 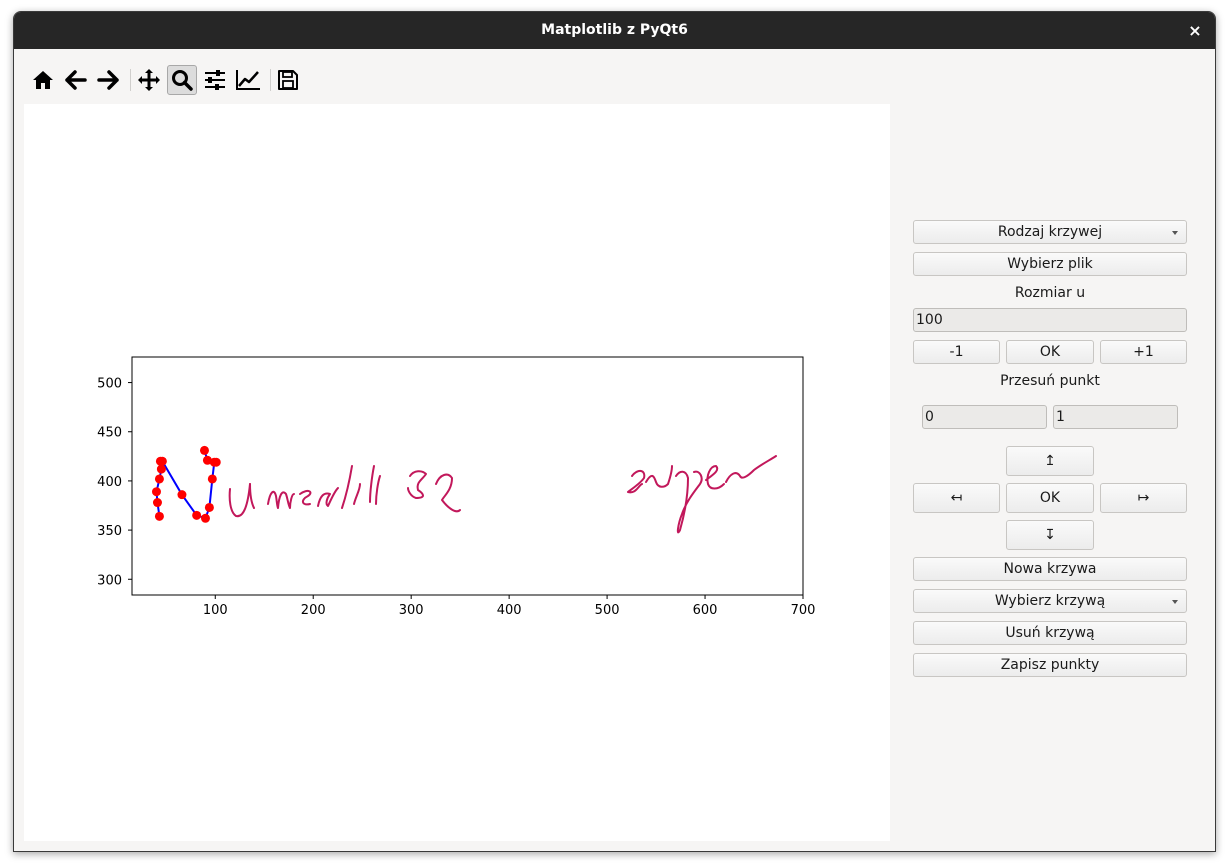 What do you see at coordinates (1050, 381) in the screenshot?
I see `move-point-label: Przesuń punkt` at bounding box center [1050, 381].